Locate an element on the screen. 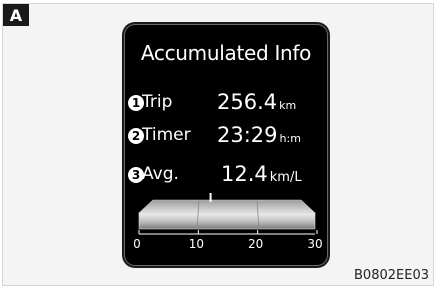 The height and width of the screenshot is (287, 436). timer-value: 23:29 is located at coordinates (247, 135).